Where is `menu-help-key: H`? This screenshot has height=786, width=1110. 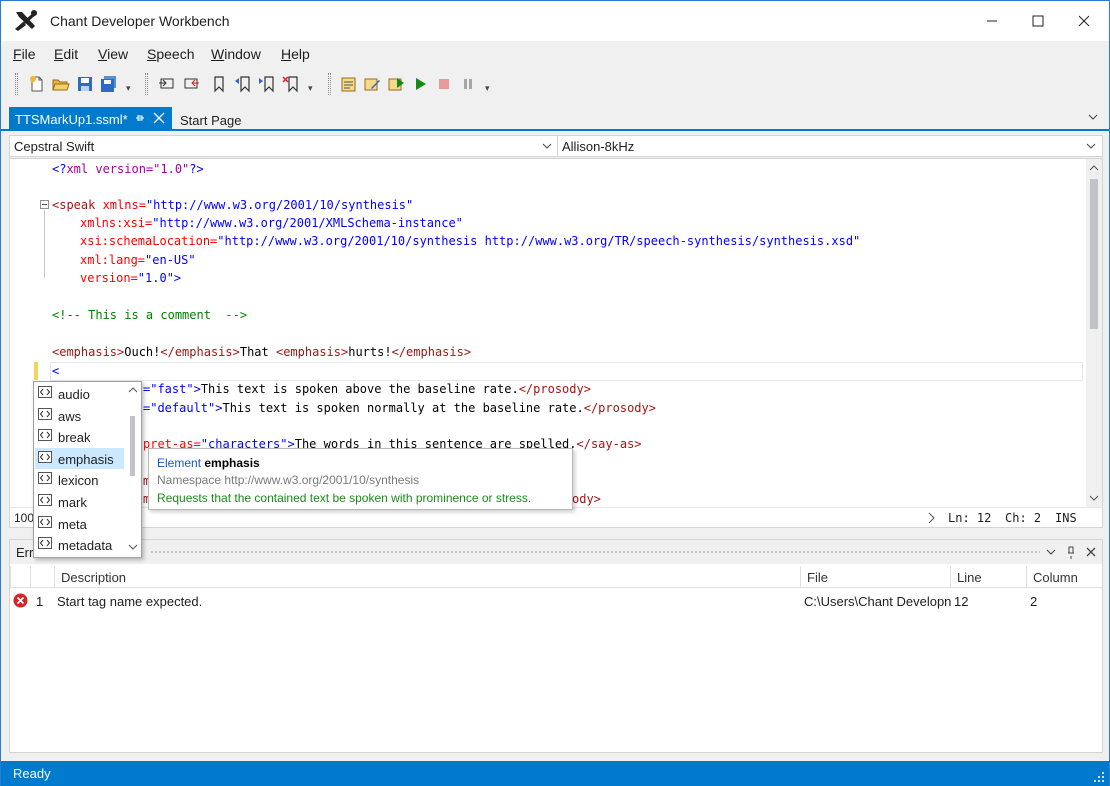 menu-help-key: H is located at coordinates (286, 54).